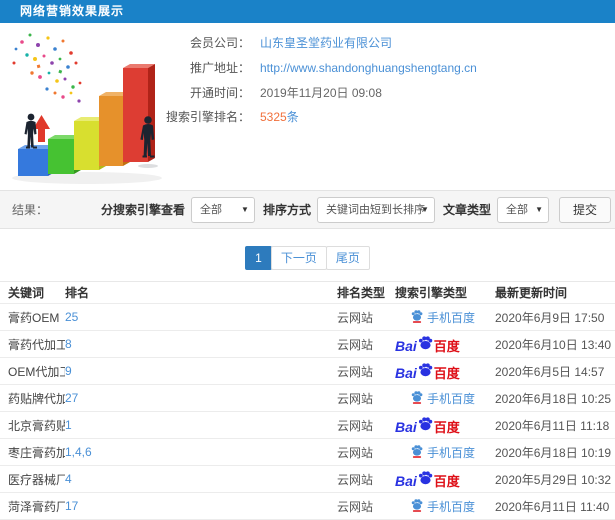 The image size is (615, 520). What do you see at coordinates (286, 210) in the screenshot?
I see `sort-filter-label: 排序方式` at bounding box center [286, 210].